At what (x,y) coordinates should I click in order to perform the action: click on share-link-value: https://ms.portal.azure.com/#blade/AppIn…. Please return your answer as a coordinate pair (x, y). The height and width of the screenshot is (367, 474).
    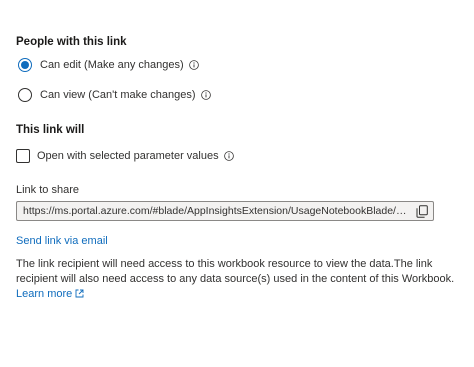
    Looking at the image, I should click on (214, 211).